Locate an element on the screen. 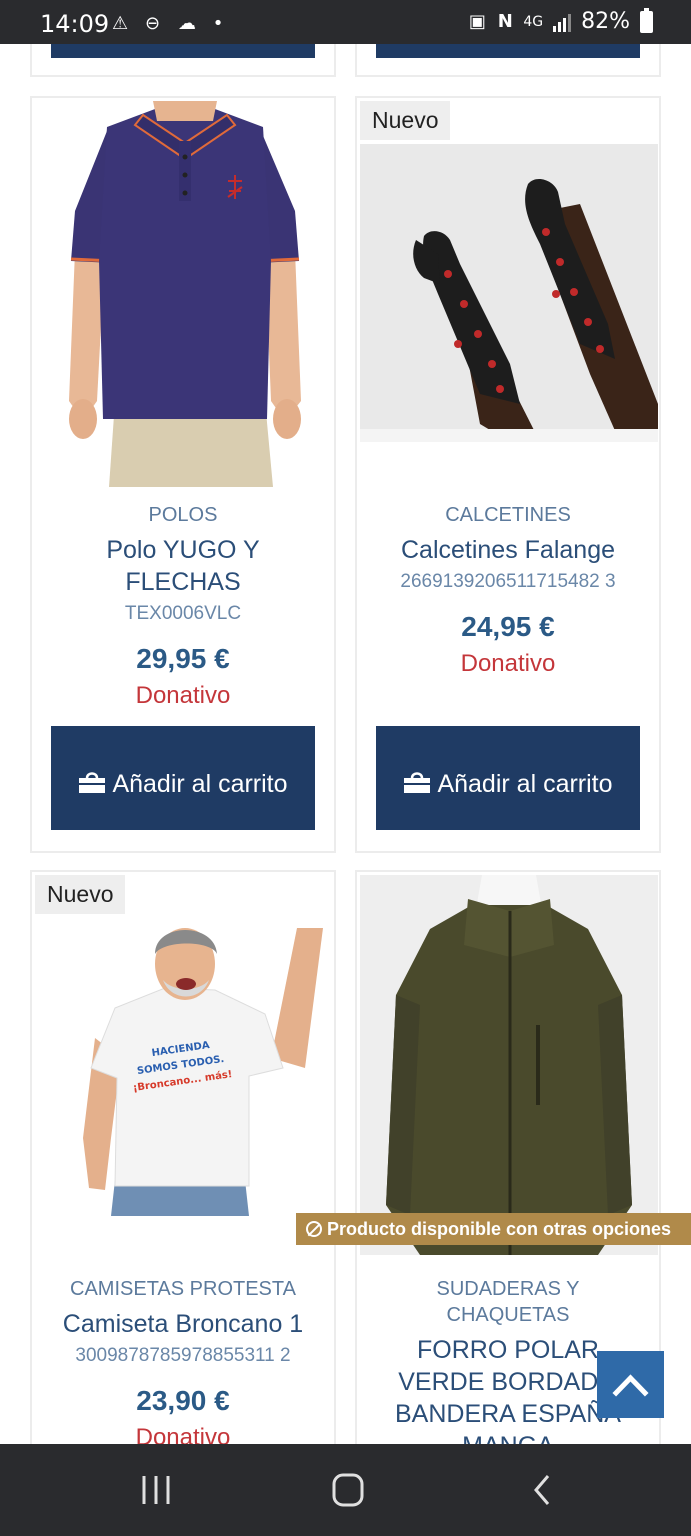 The height and width of the screenshot is (1536, 691). product-title: Calcetines Falange is located at coordinates (508, 550).